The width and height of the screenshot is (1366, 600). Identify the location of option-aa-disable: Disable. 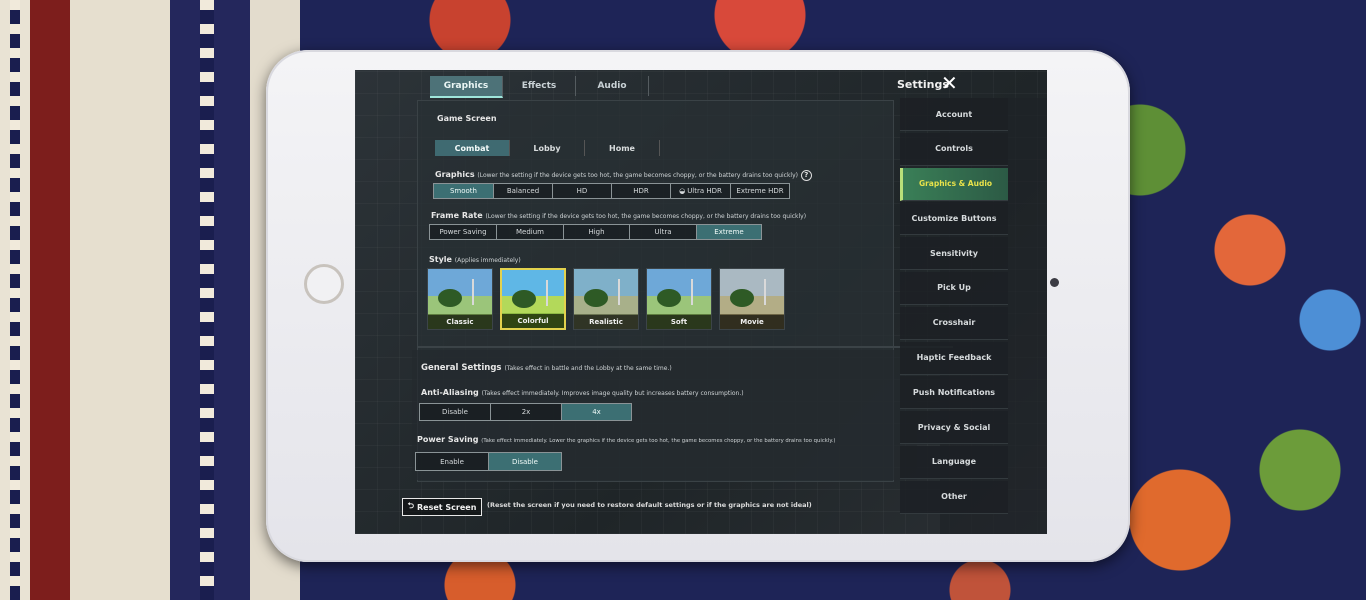
(455, 412).